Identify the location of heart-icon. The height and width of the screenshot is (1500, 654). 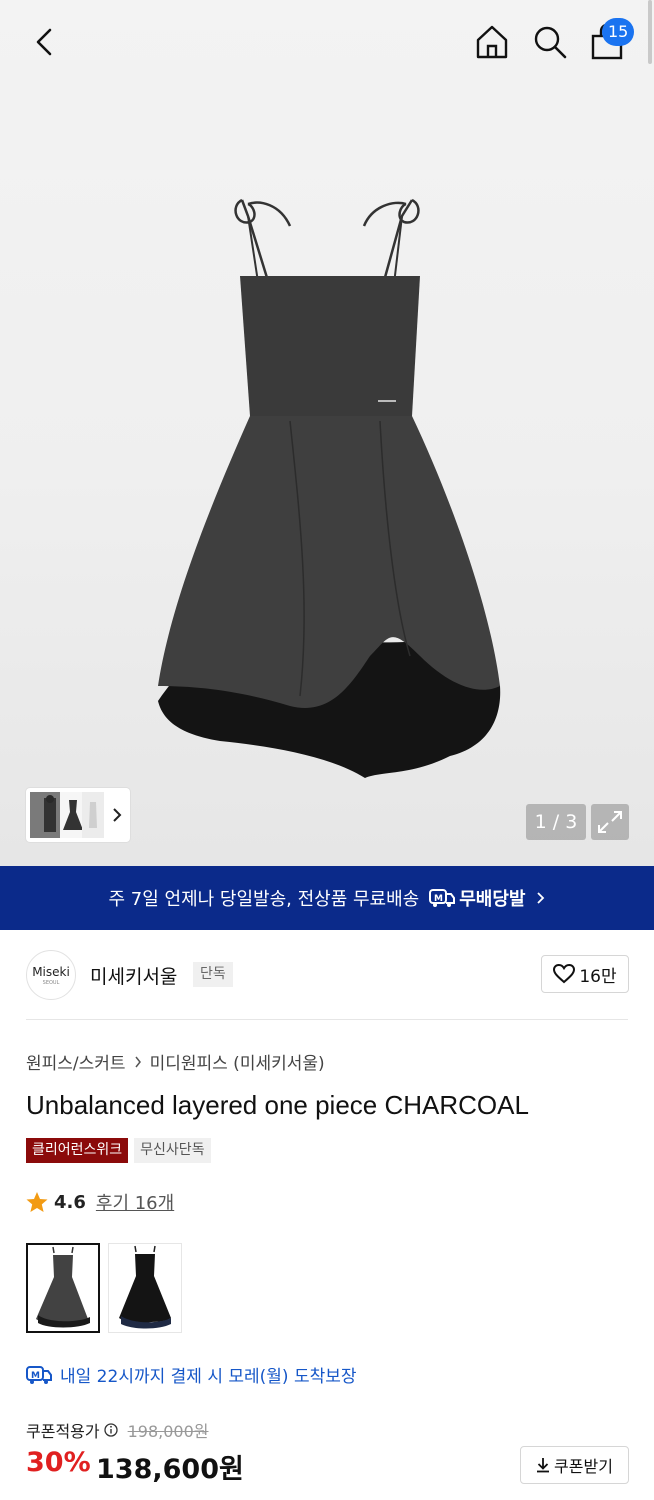
(564, 974).